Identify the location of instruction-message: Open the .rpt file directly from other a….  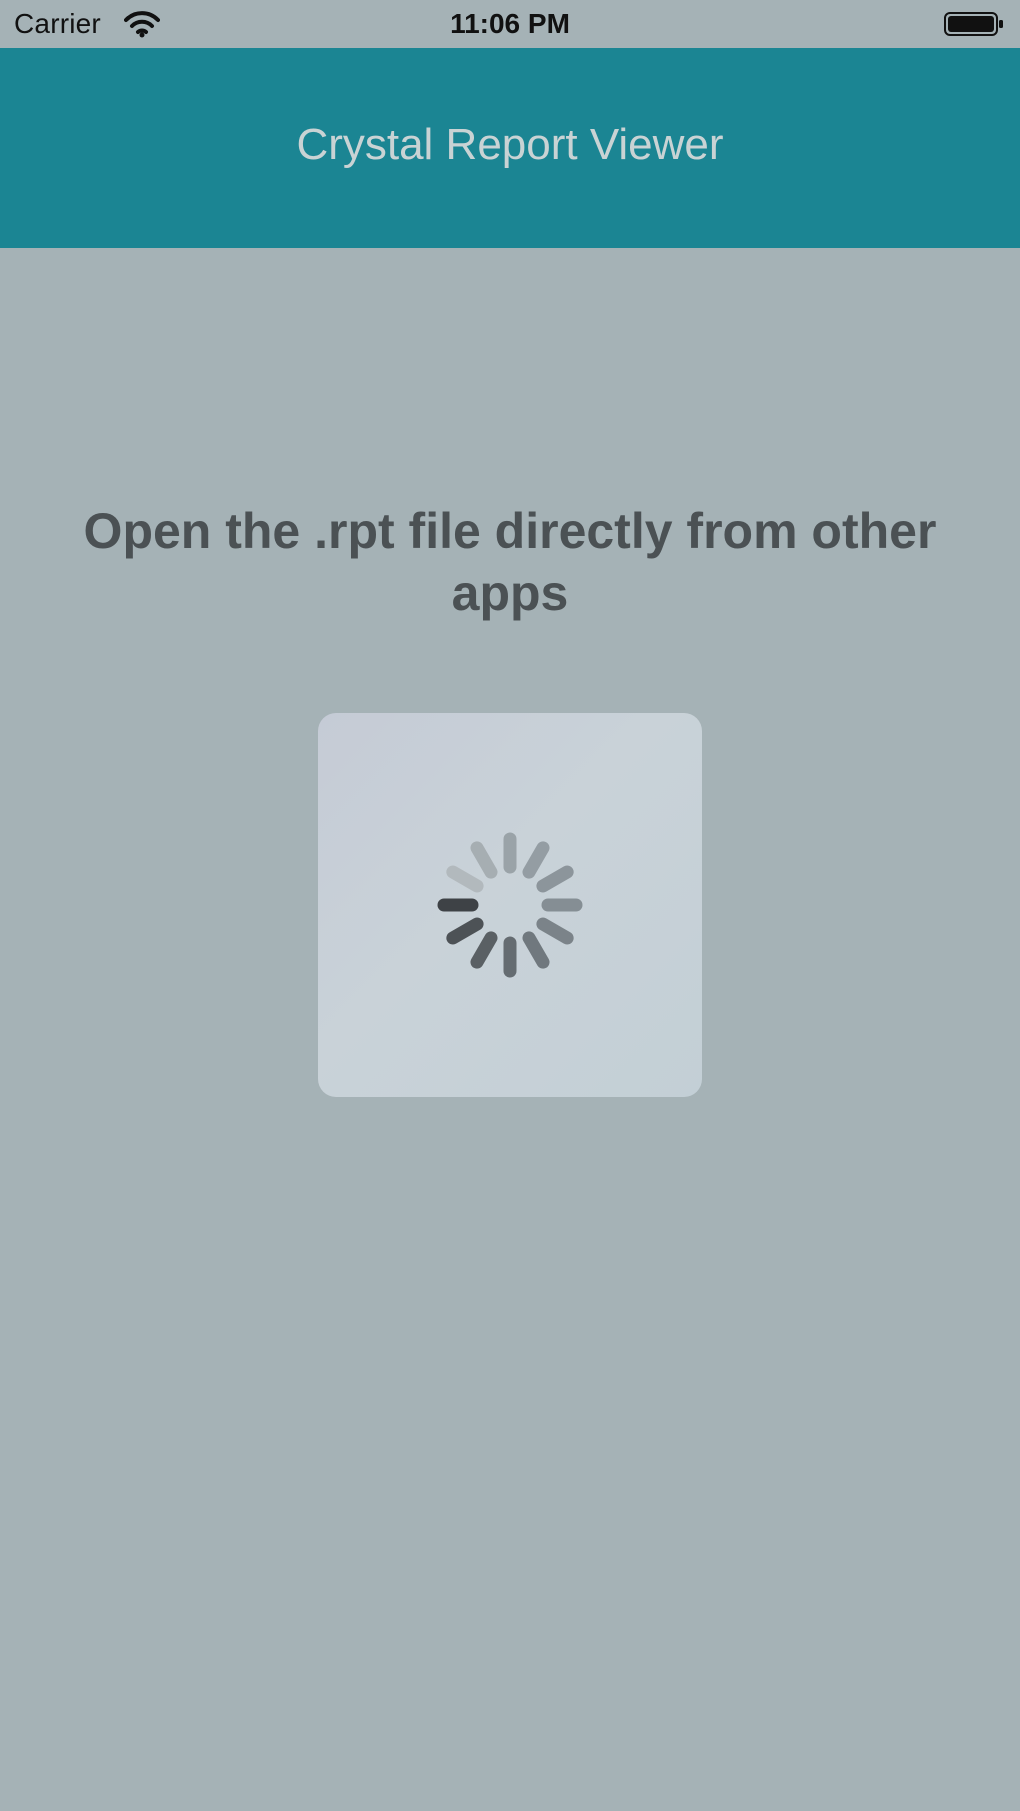
(510, 562).